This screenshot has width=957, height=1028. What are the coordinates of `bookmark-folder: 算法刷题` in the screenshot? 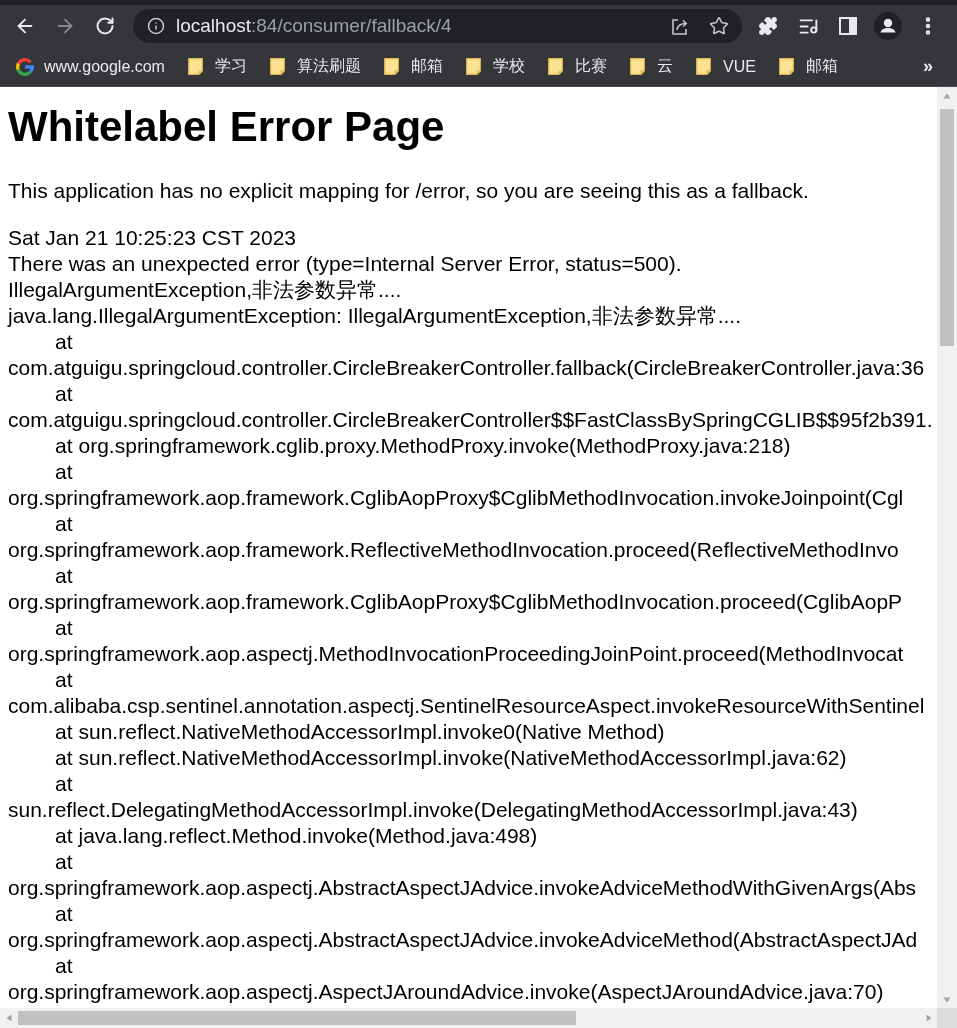 It's located at (315, 66).